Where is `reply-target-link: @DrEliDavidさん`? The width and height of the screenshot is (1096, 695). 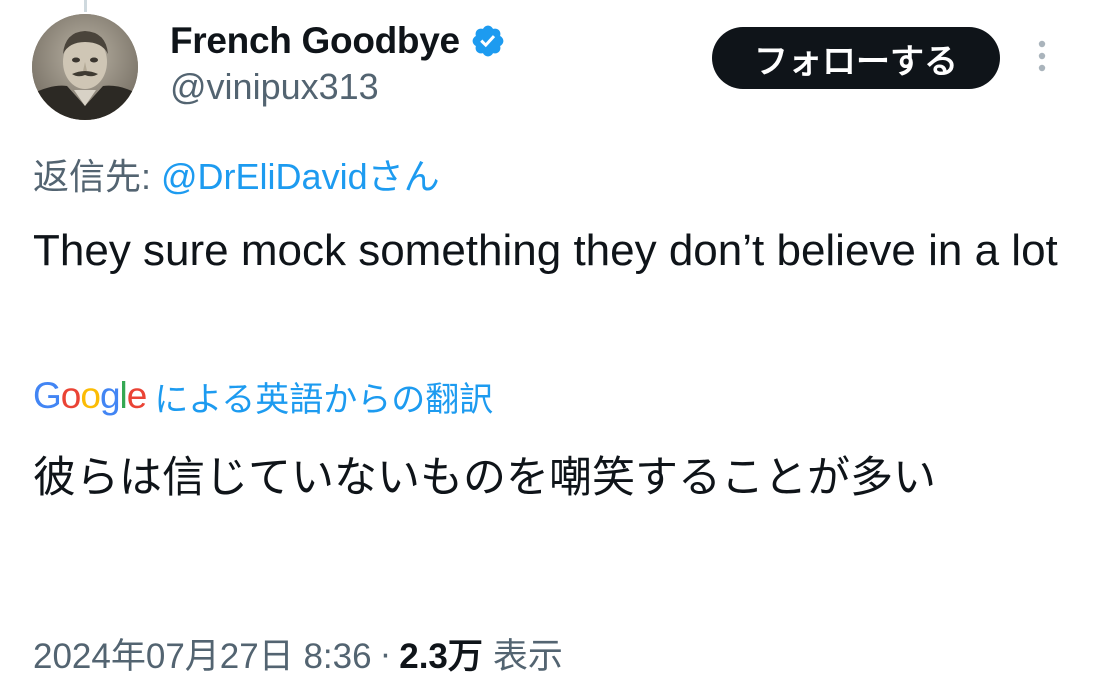 reply-target-link: @DrEliDavidさん is located at coordinates (300, 176).